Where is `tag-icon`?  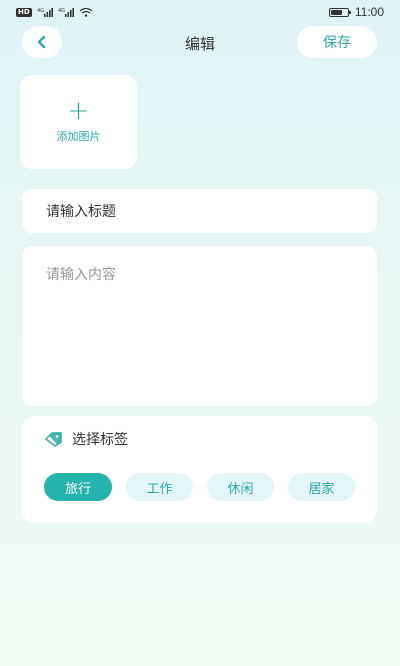 tag-icon is located at coordinates (53, 439).